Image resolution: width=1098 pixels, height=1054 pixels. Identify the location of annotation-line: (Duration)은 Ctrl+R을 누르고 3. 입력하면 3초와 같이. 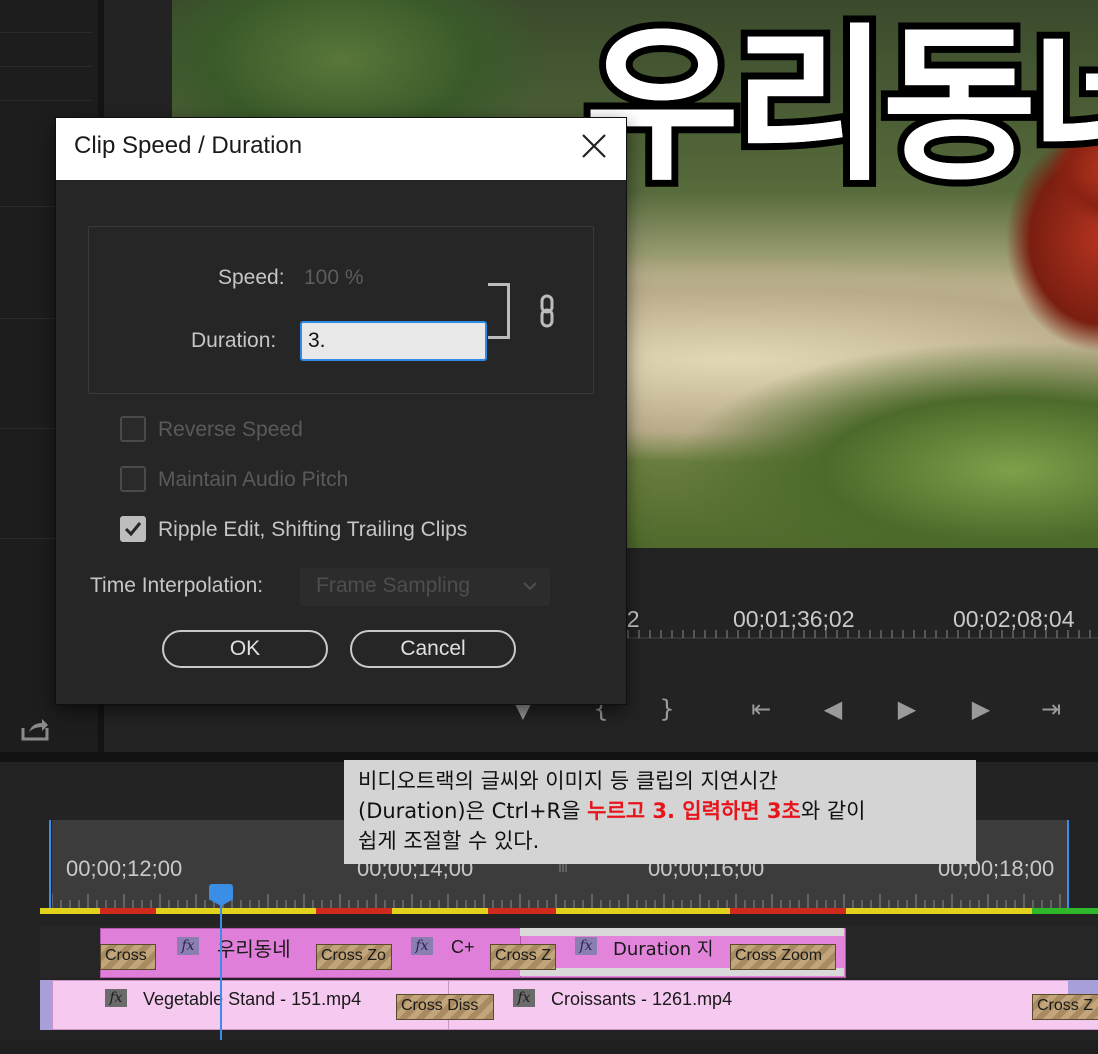
(660, 811).